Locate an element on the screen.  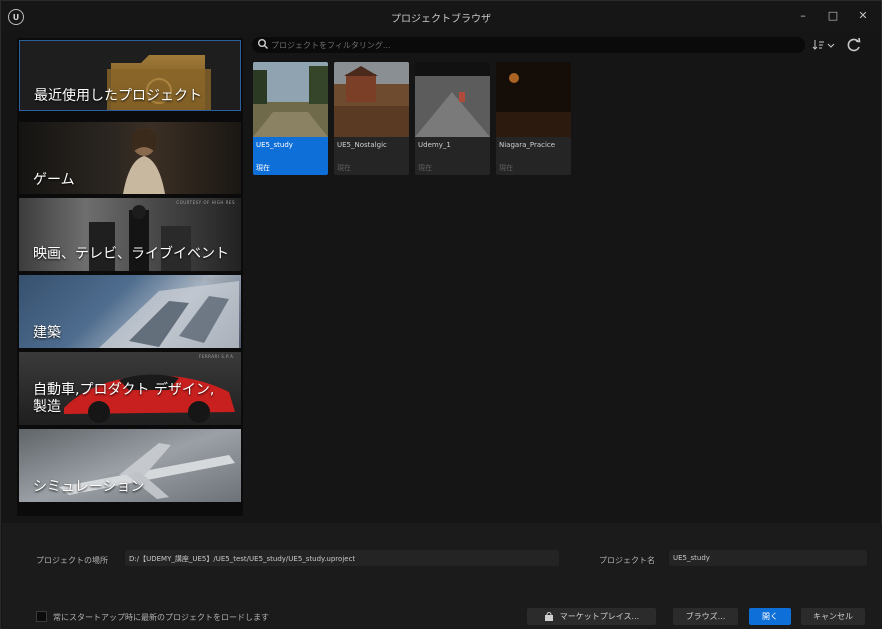
cancel-button: キャンセル is located at coordinates (833, 616).